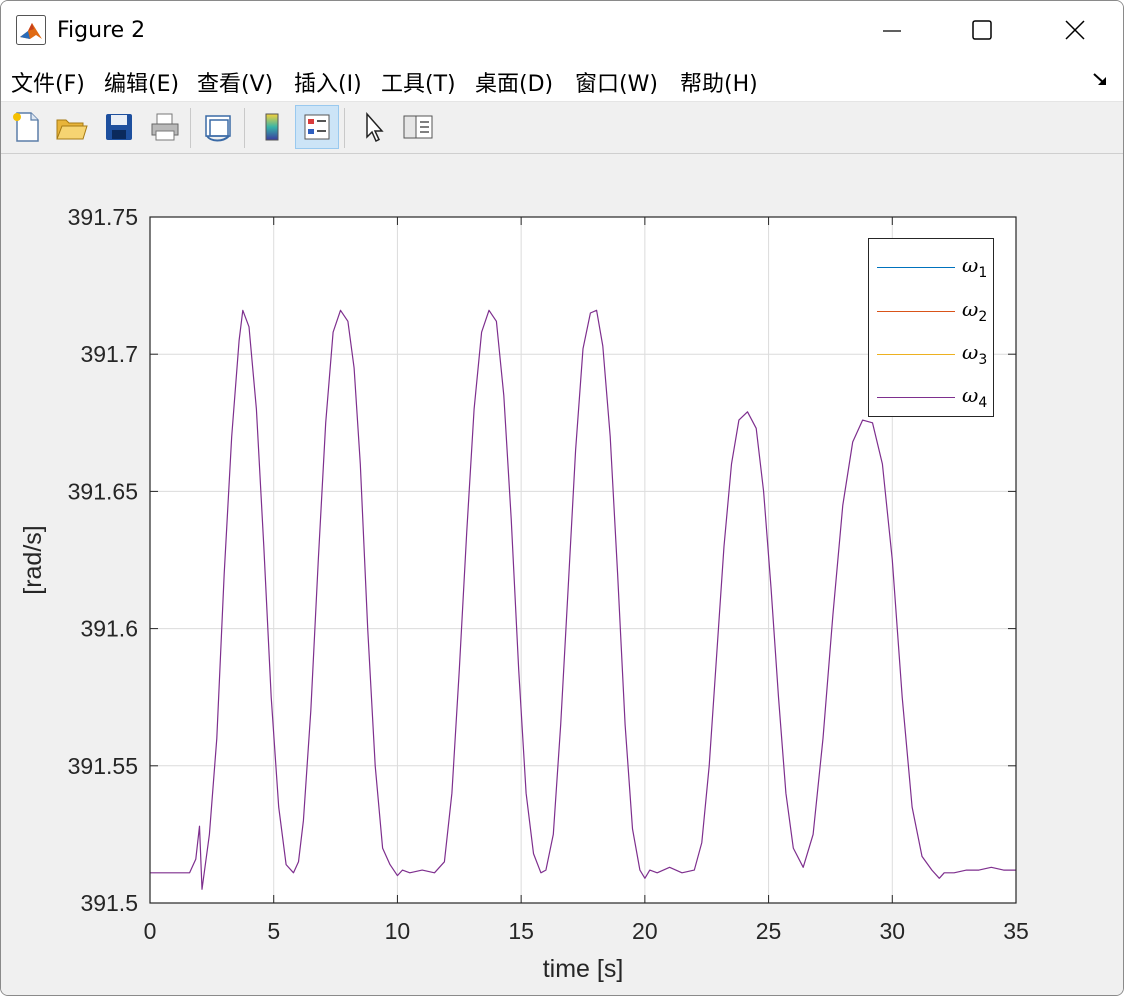 The height and width of the screenshot is (996, 1124). I want to click on new-figure-button, so click(27, 127).